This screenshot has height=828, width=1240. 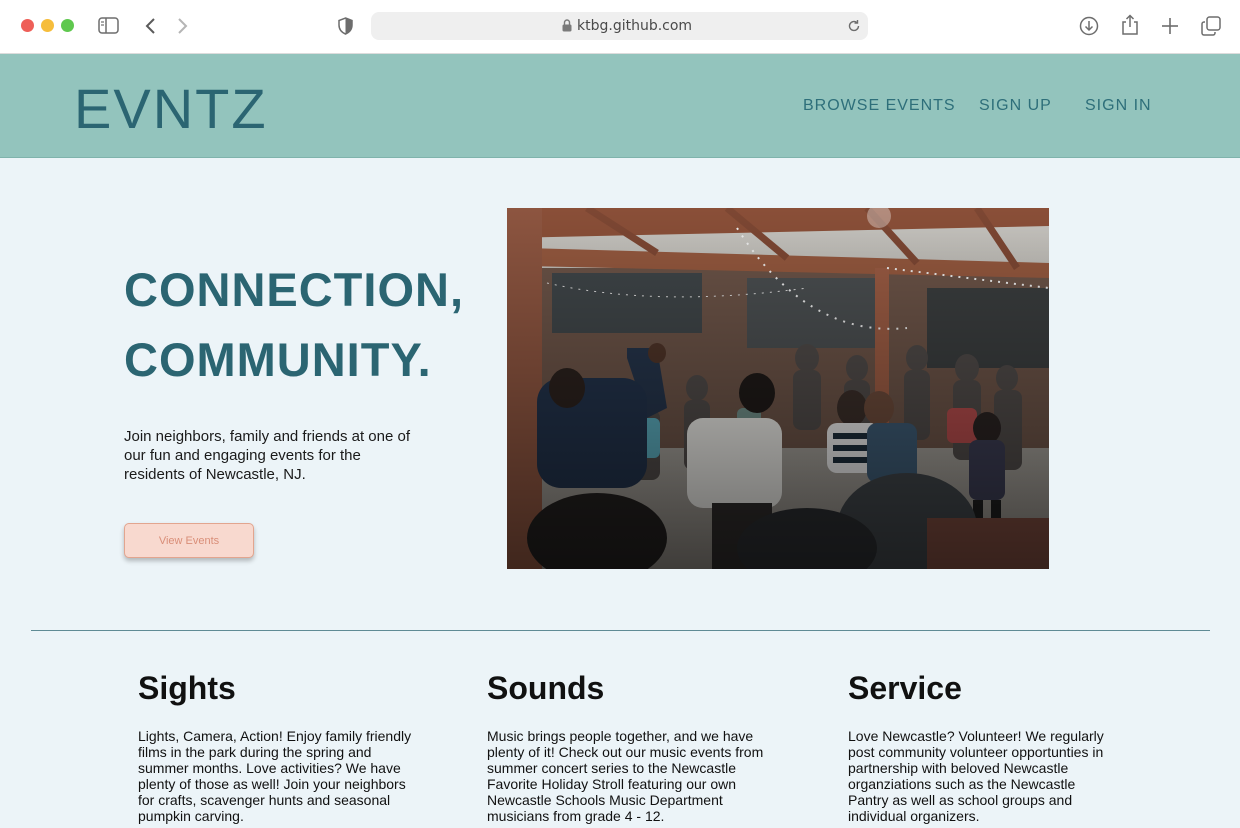 What do you see at coordinates (1089, 26) in the screenshot?
I see `downloads-icon` at bounding box center [1089, 26].